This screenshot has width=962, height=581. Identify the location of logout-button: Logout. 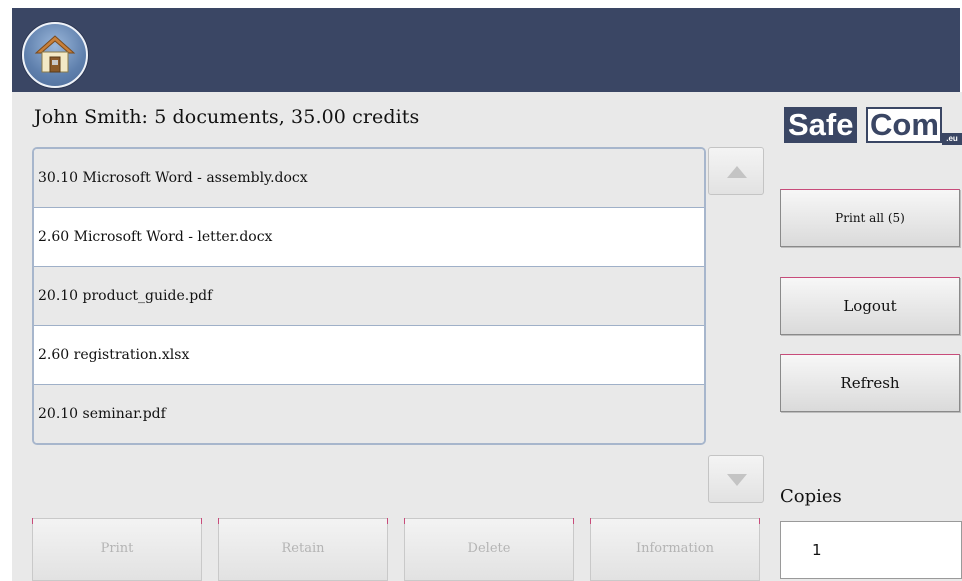
(870, 306).